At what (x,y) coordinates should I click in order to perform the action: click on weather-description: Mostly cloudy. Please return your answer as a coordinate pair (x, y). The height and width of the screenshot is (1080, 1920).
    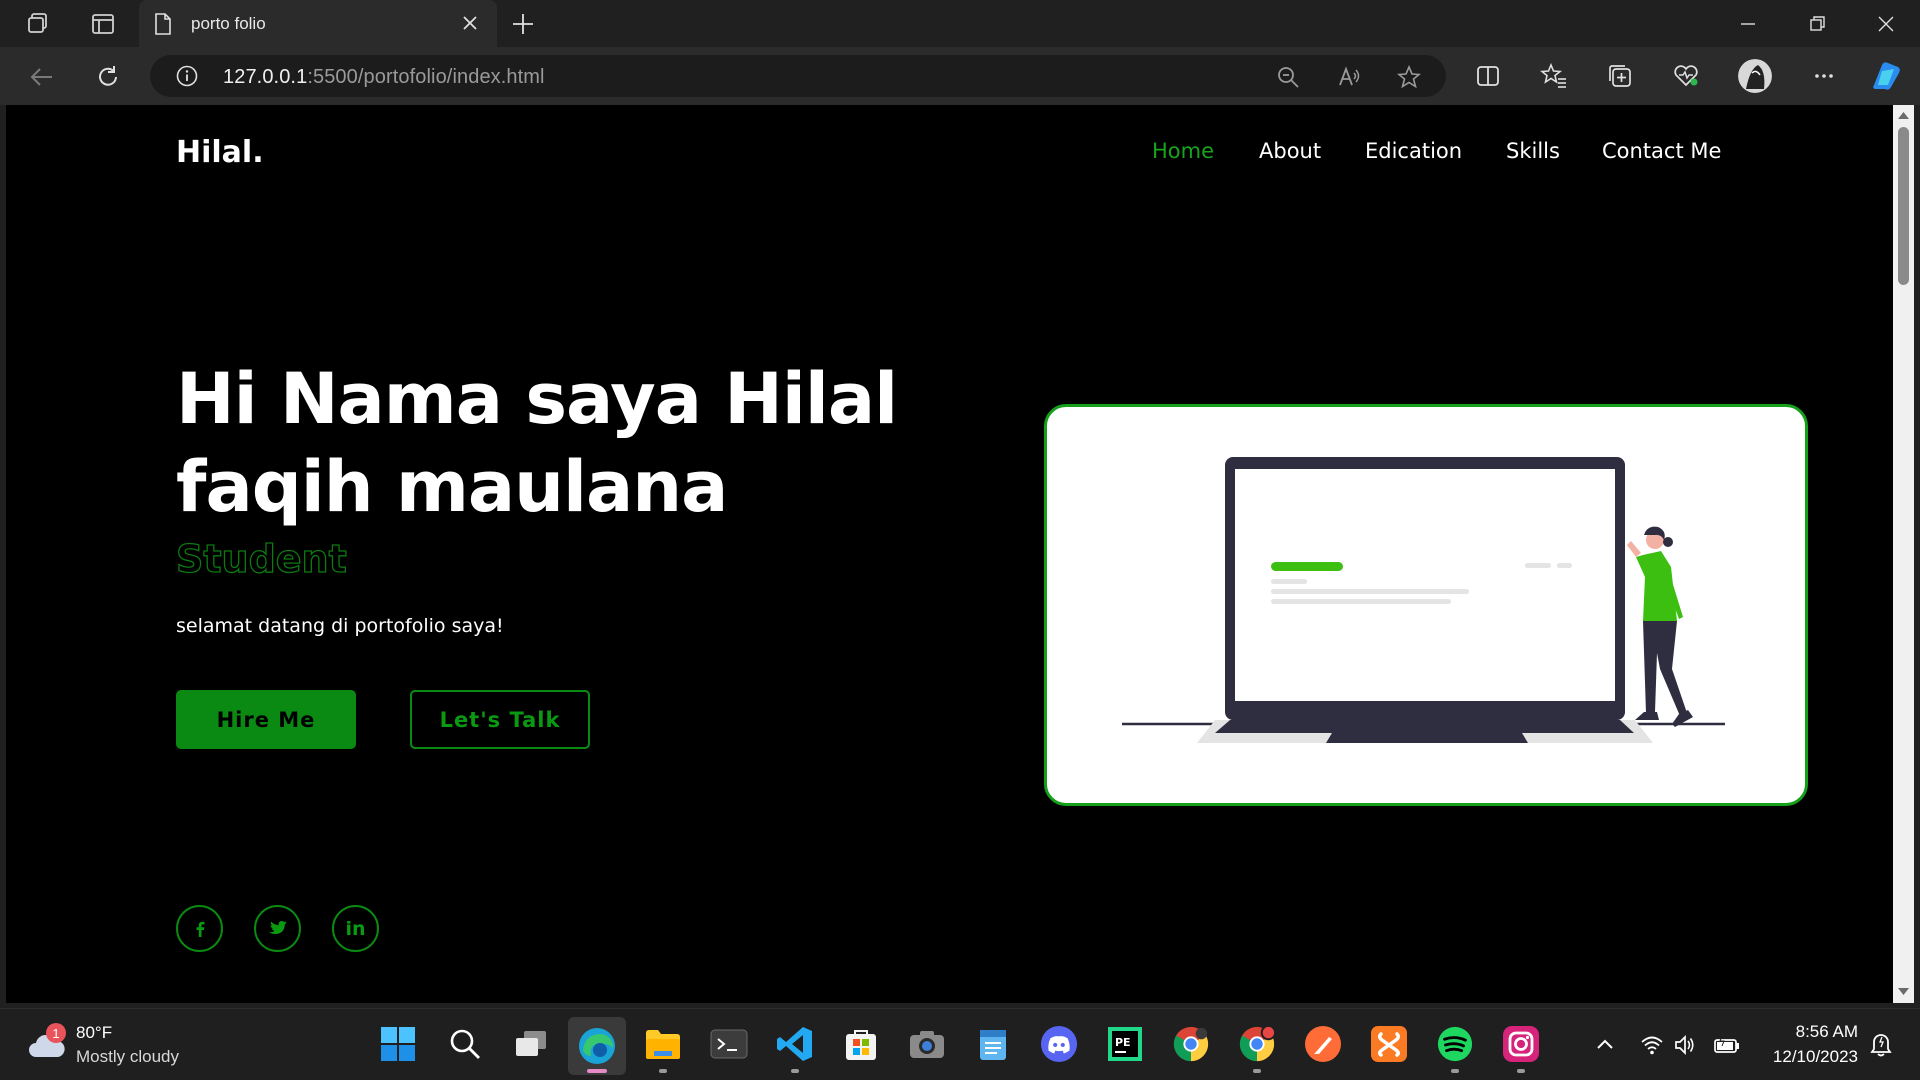
    Looking at the image, I should click on (127, 1057).